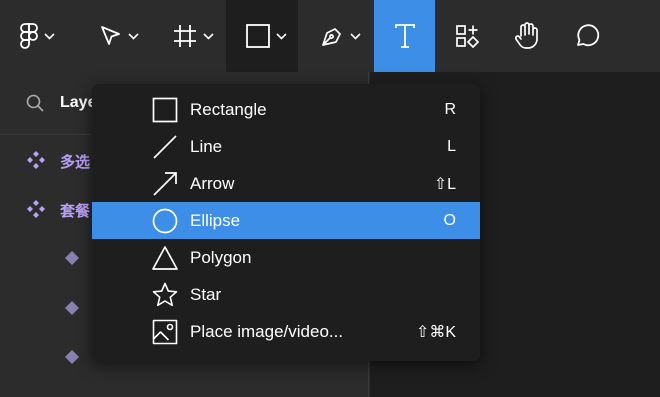 This screenshot has height=397, width=660. Describe the element at coordinates (286, 146) in the screenshot. I see `menu-item-line: Line L` at that location.